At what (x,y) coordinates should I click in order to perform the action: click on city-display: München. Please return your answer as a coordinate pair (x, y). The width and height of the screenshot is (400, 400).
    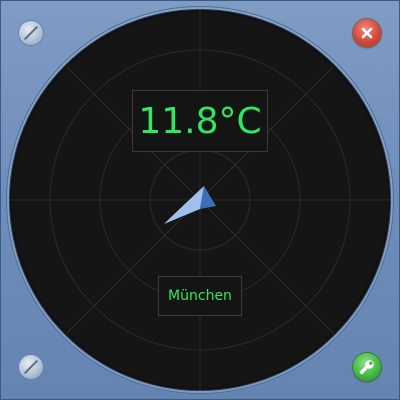
    Looking at the image, I should click on (200, 296).